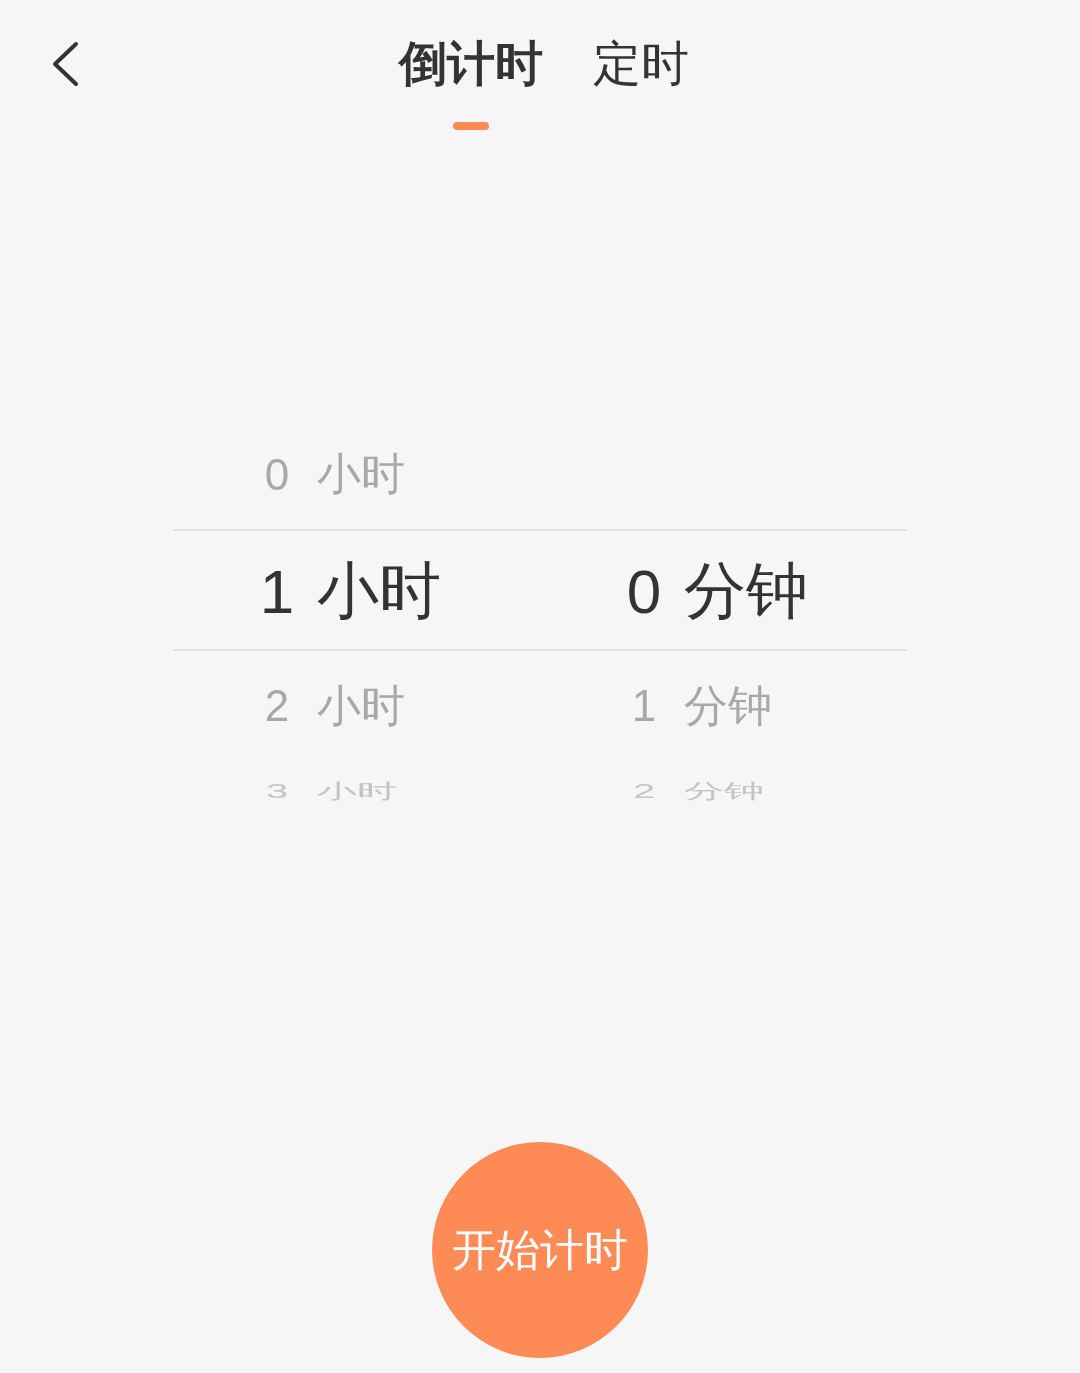 The height and width of the screenshot is (1373, 1080). What do you see at coordinates (471, 64) in the screenshot?
I see `tab: 倒计时` at bounding box center [471, 64].